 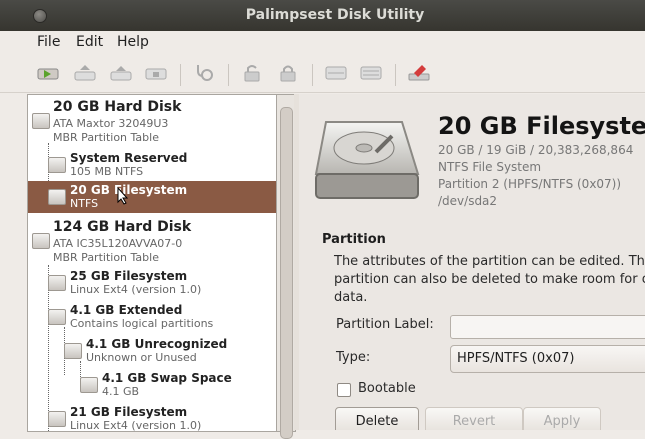 I want to click on revert-button: Revert, so click(x=474, y=418).